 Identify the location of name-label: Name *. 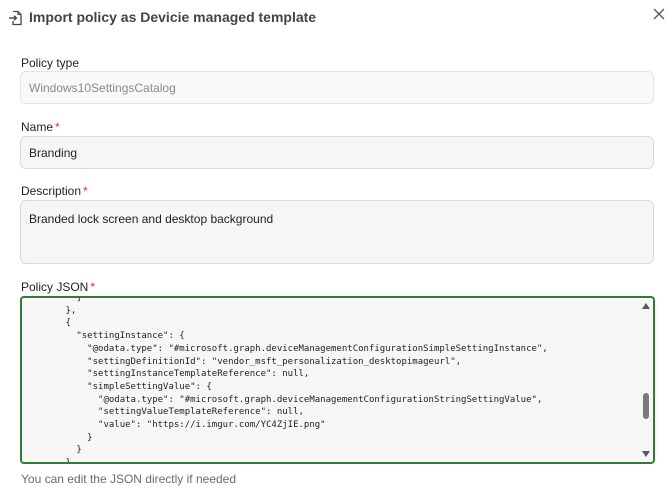
(40, 127).